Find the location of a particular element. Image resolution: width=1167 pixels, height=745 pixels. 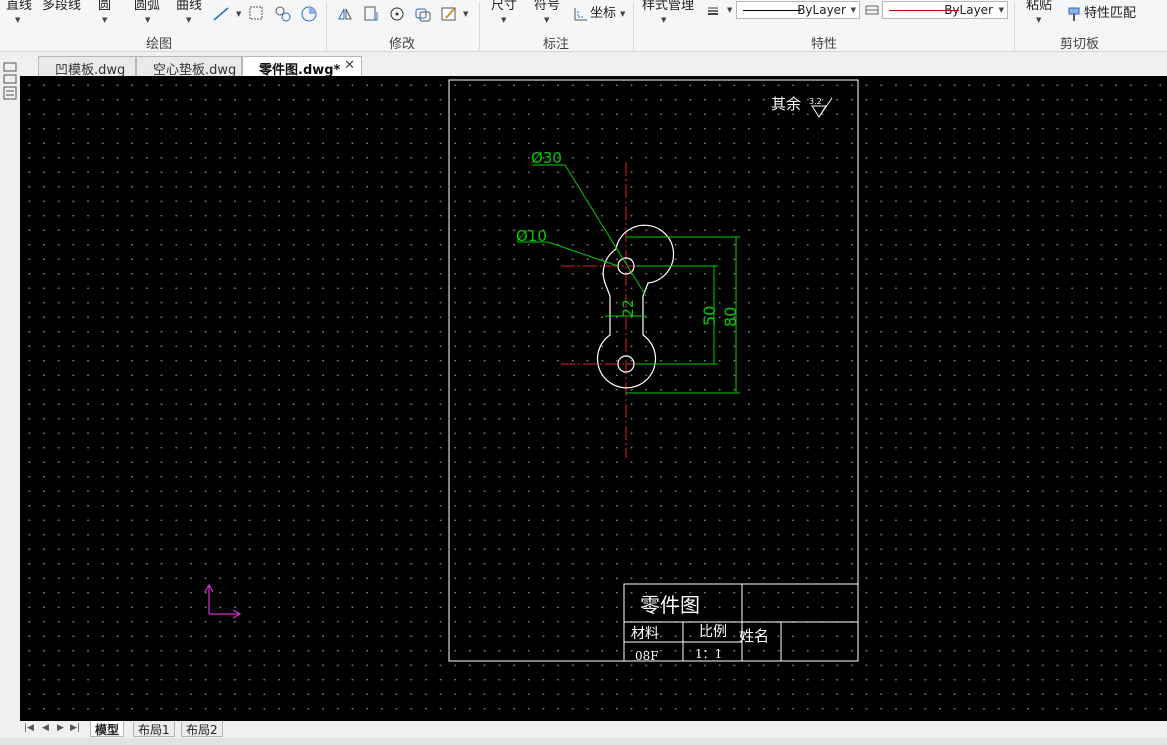

match-properties-button: 特性匹配 is located at coordinates (1110, 14).